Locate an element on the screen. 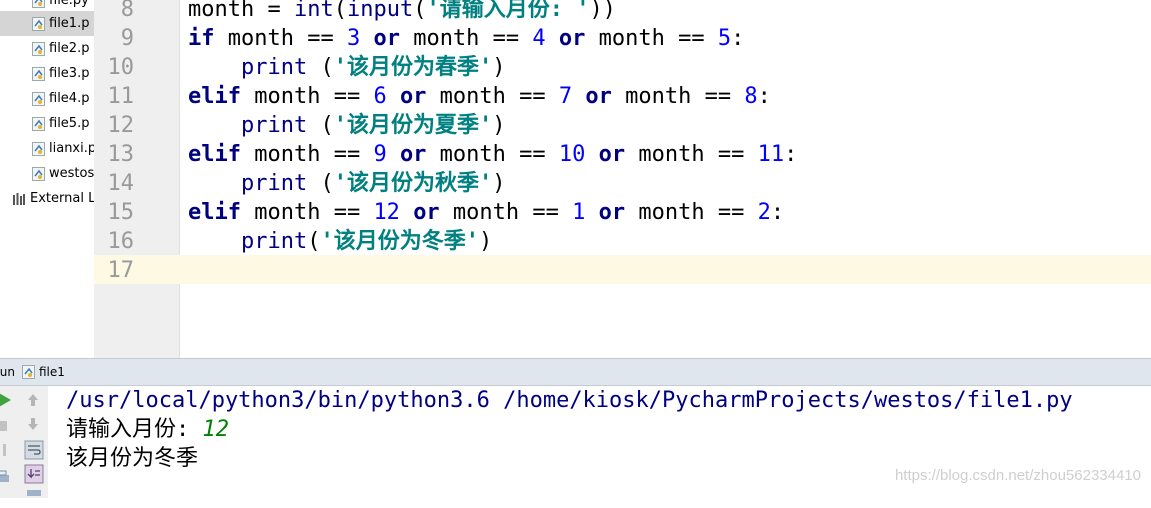 This screenshot has width=1151, height=508. console-prompt: 请输入月份: is located at coordinates (134, 429).